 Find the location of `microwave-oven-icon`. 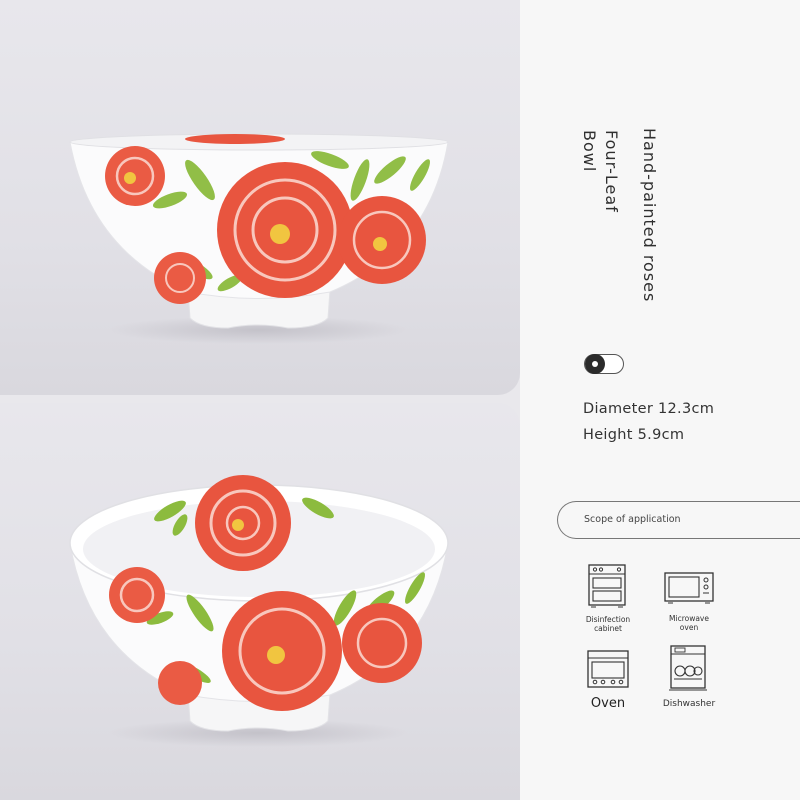

microwave-oven-icon is located at coordinates (689, 588).